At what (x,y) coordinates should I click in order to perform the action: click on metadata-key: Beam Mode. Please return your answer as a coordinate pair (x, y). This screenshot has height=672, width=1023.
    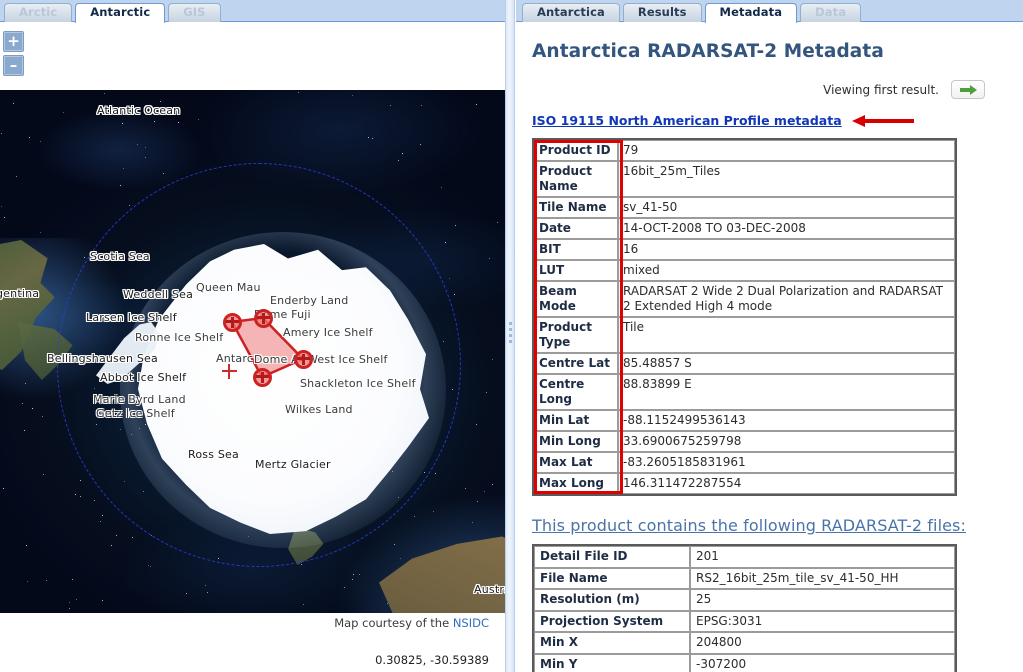
    Looking at the image, I should click on (576, 299).